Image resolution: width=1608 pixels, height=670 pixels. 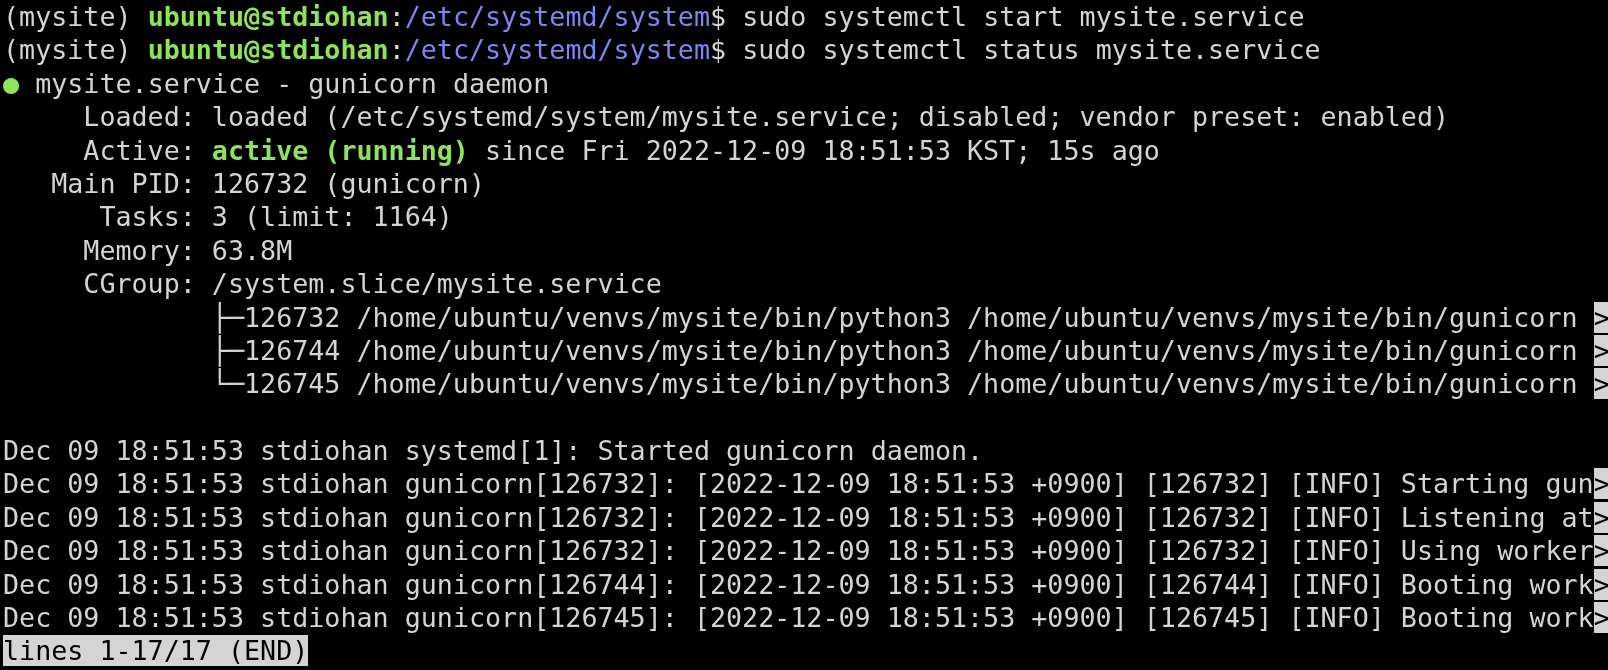 What do you see at coordinates (798, 551) in the screenshot?
I see `log-line: Dec 09 18:51:53 stdiohan gunicorn[126732]: [2022-12-09 18:51:53 +0900] [126732] [INFO] Using worker` at bounding box center [798, 551].